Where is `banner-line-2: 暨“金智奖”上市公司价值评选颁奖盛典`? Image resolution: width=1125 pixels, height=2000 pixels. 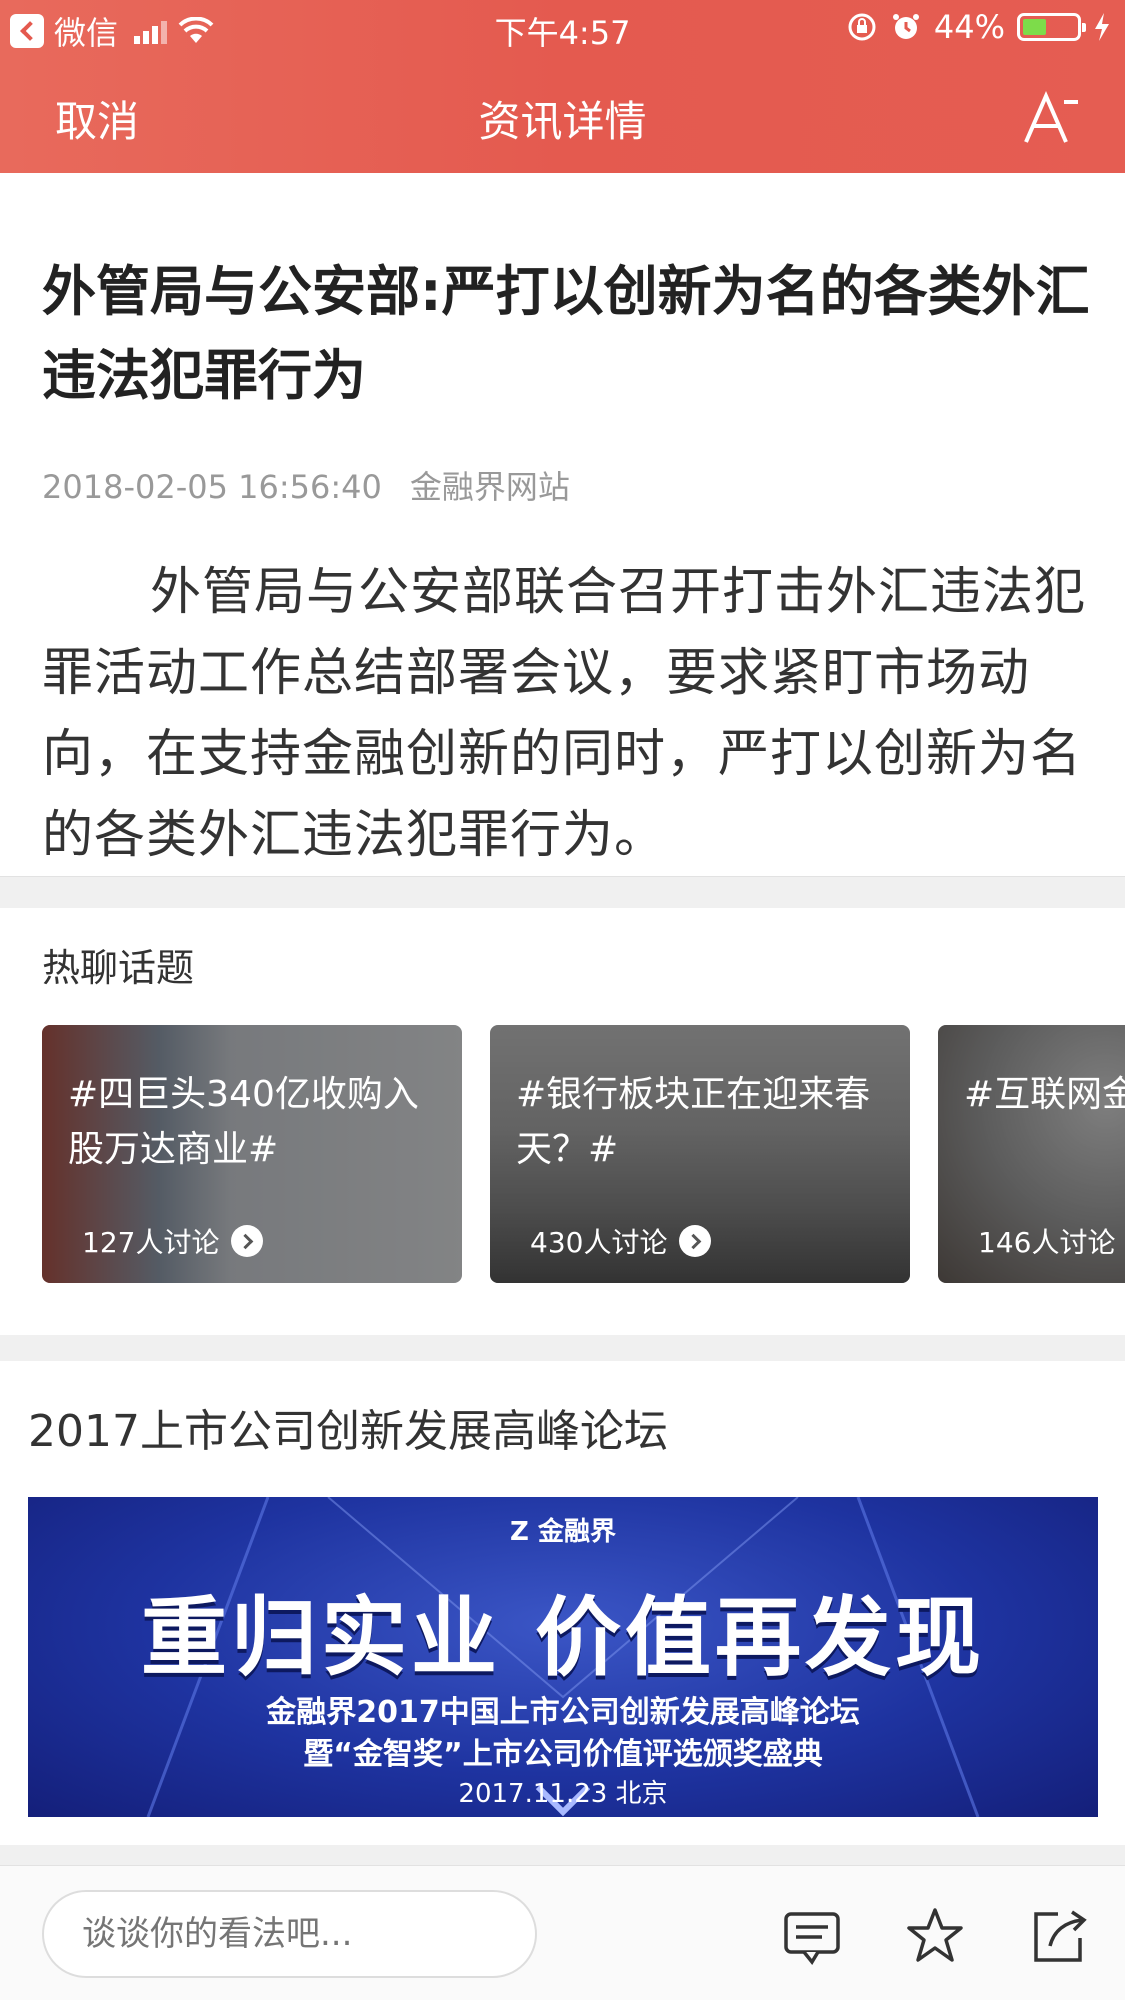
banner-line-2: 暨“金智奖”上市公司价值评选颁奖盛典 is located at coordinates (563, 1754).